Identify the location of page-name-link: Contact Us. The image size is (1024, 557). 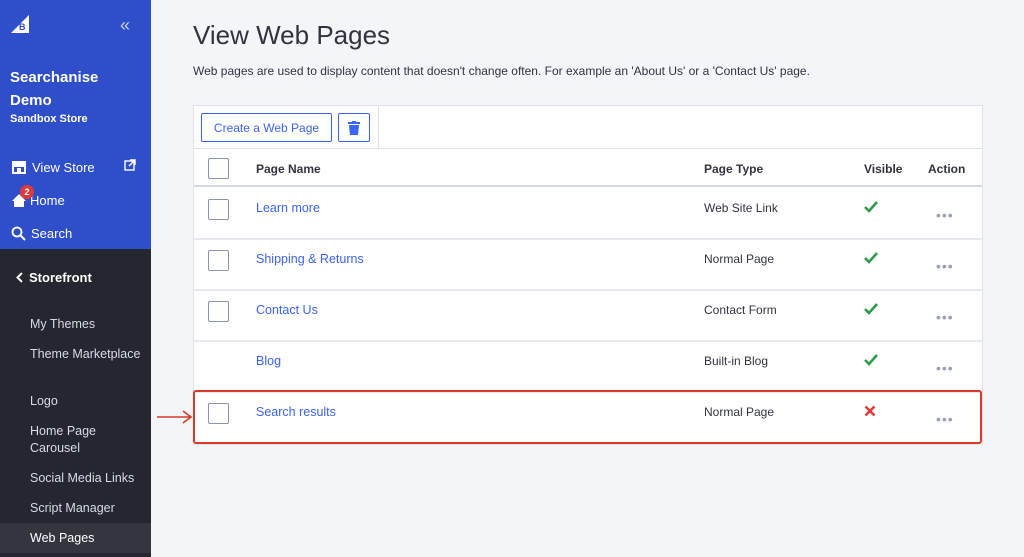
(287, 310).